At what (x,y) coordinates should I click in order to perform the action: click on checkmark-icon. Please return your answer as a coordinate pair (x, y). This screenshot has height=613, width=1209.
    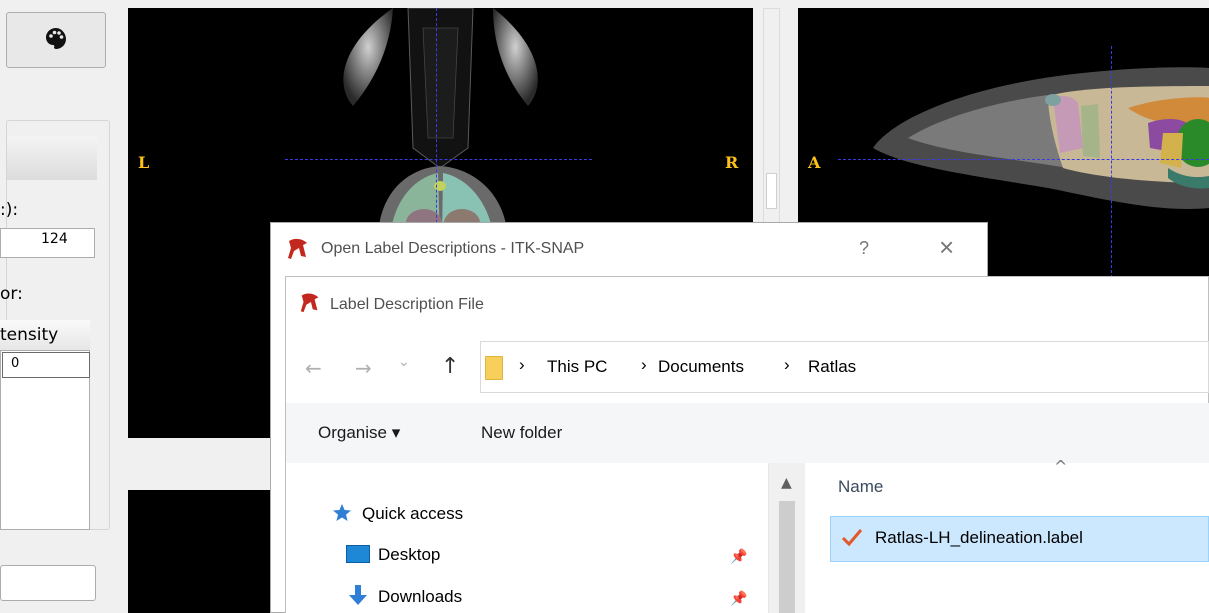
    Looking at the image, I should click on (852, 539).